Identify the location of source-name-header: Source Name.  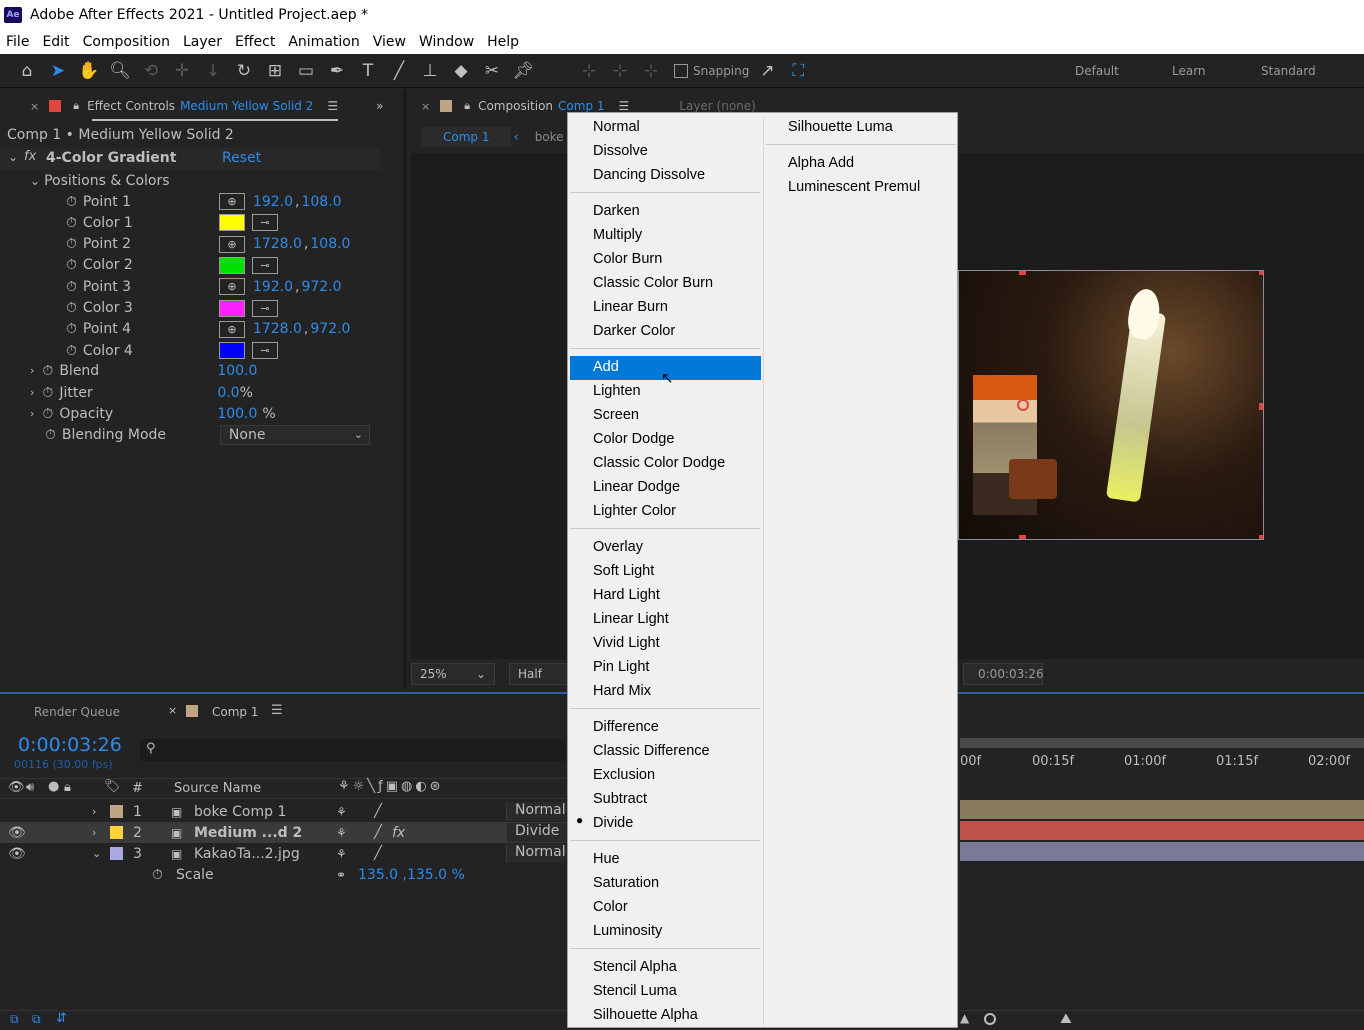
(217, 788).